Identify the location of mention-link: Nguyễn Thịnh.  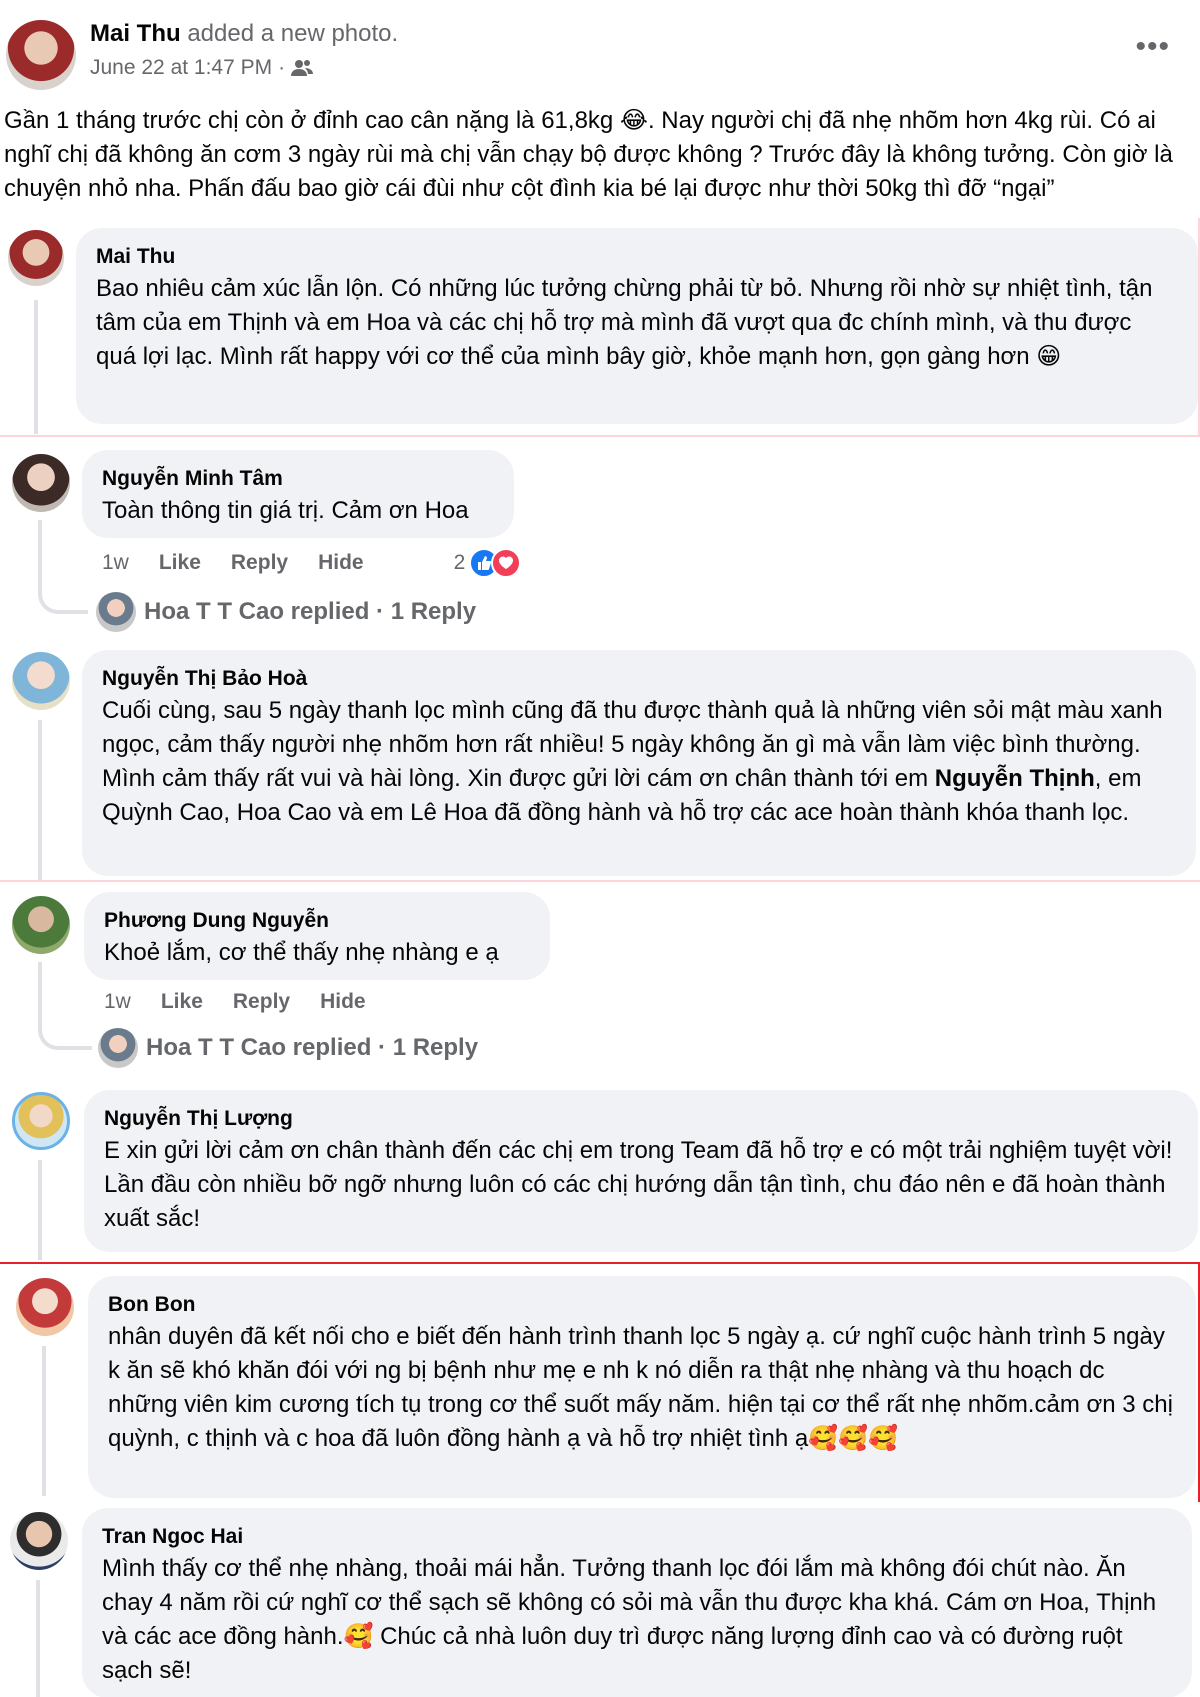
(1015, 778).